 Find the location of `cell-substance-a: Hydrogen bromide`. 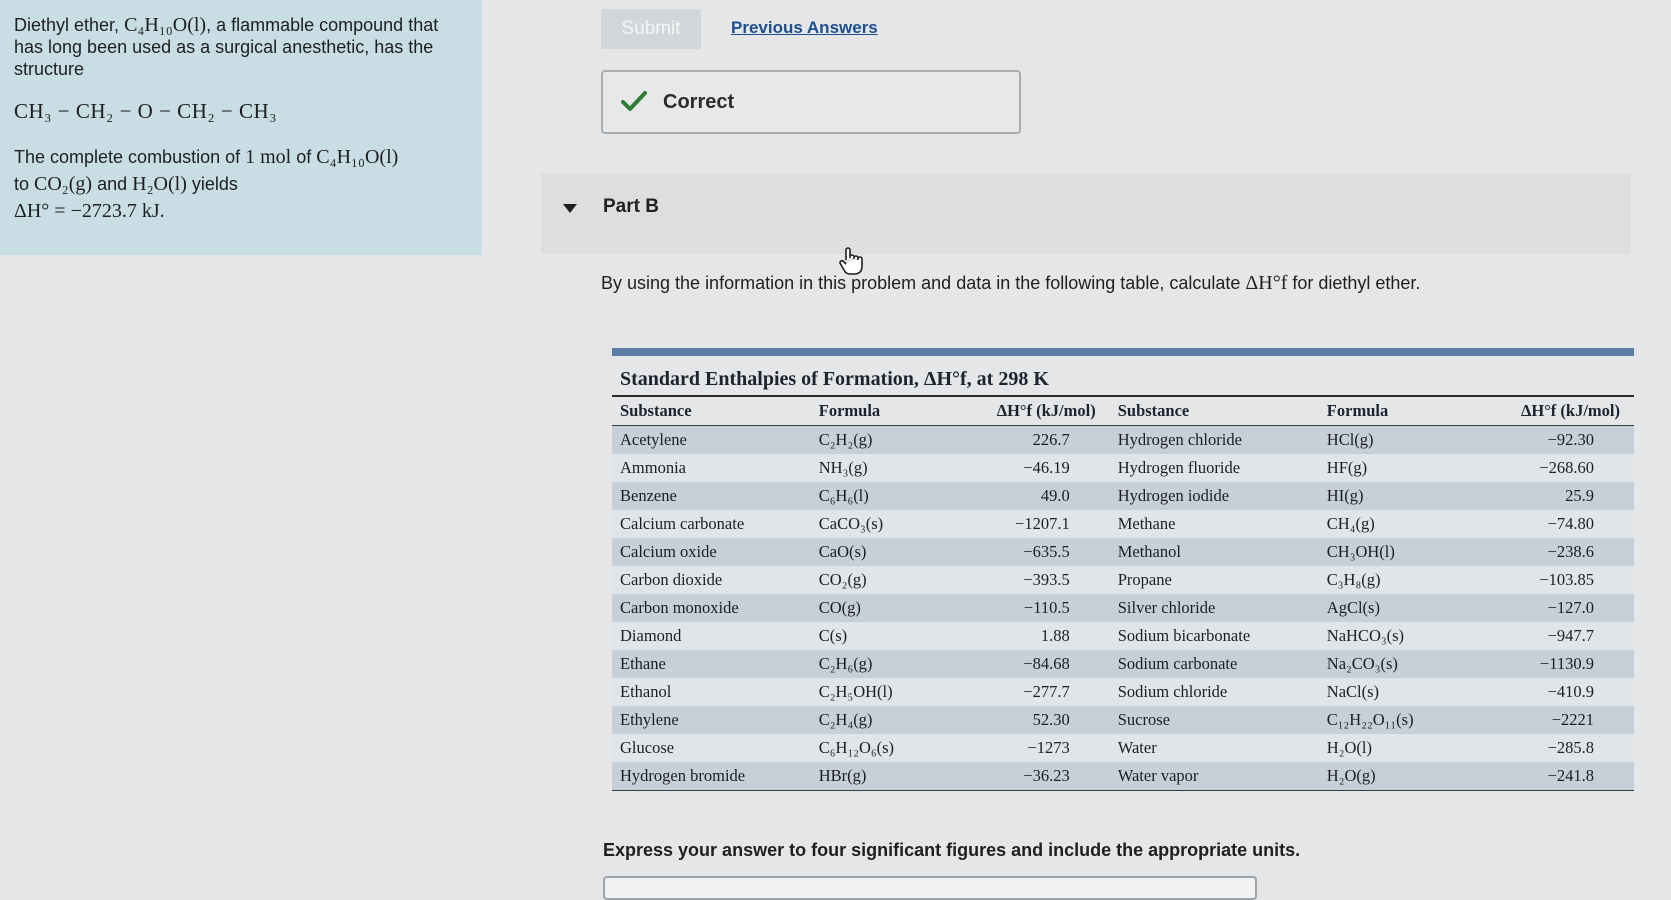

cell-substance-a: Hydrogen bromide is located at coordinates (711, 776).